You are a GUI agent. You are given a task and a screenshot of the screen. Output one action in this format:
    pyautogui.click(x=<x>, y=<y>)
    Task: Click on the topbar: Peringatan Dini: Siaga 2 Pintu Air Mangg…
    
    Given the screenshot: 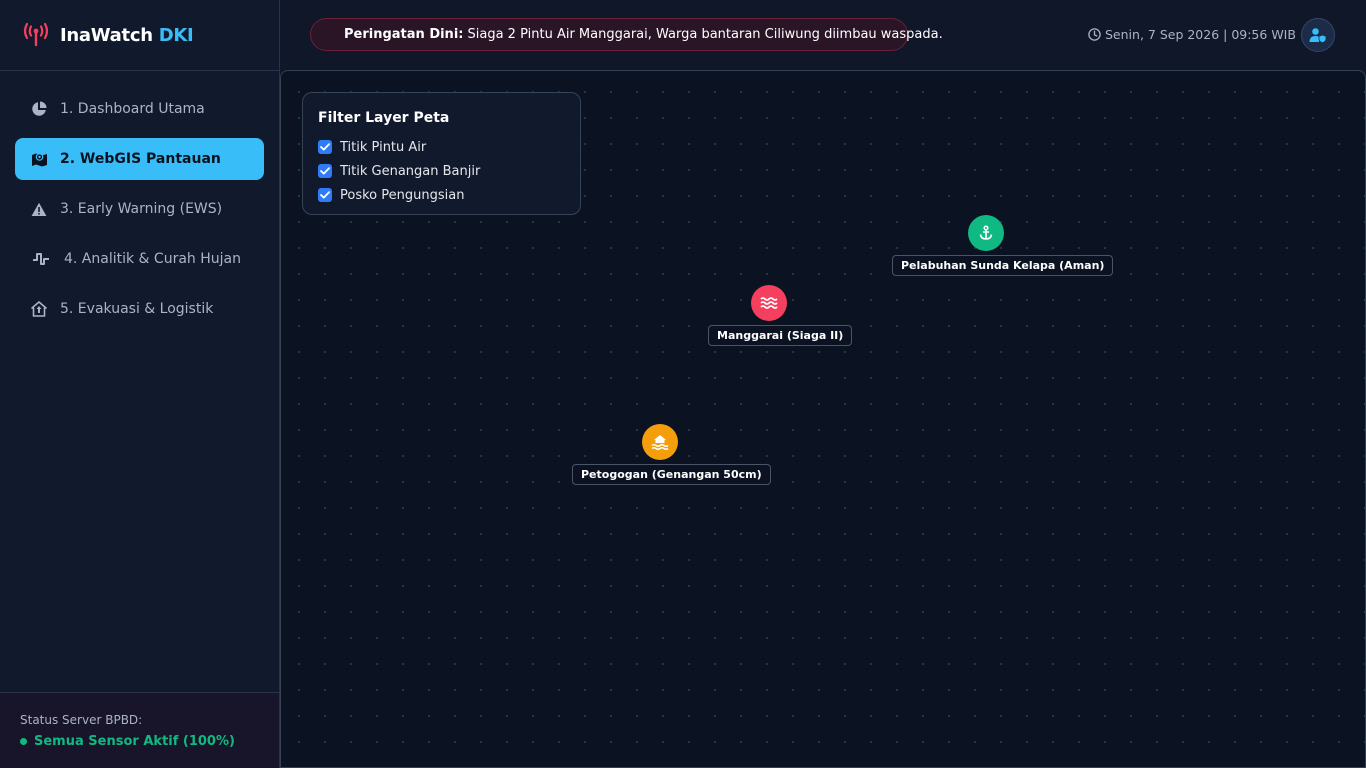 What is the action you would take?
    pyautogui.click(x=823, y=35)
    